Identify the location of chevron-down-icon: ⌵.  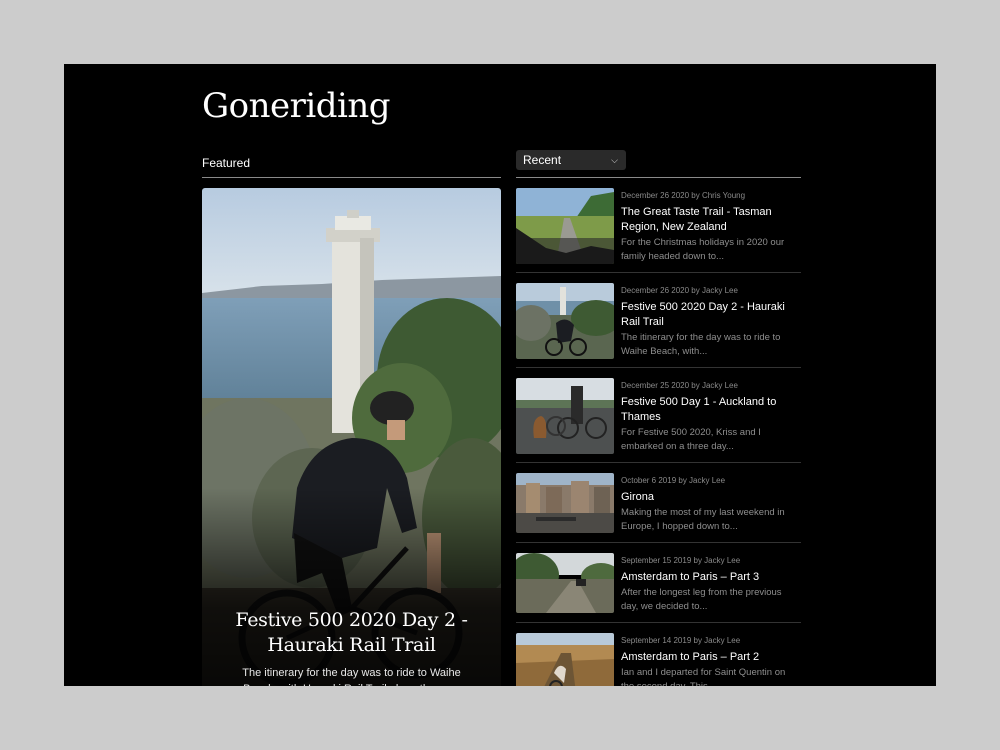
(614, 160).